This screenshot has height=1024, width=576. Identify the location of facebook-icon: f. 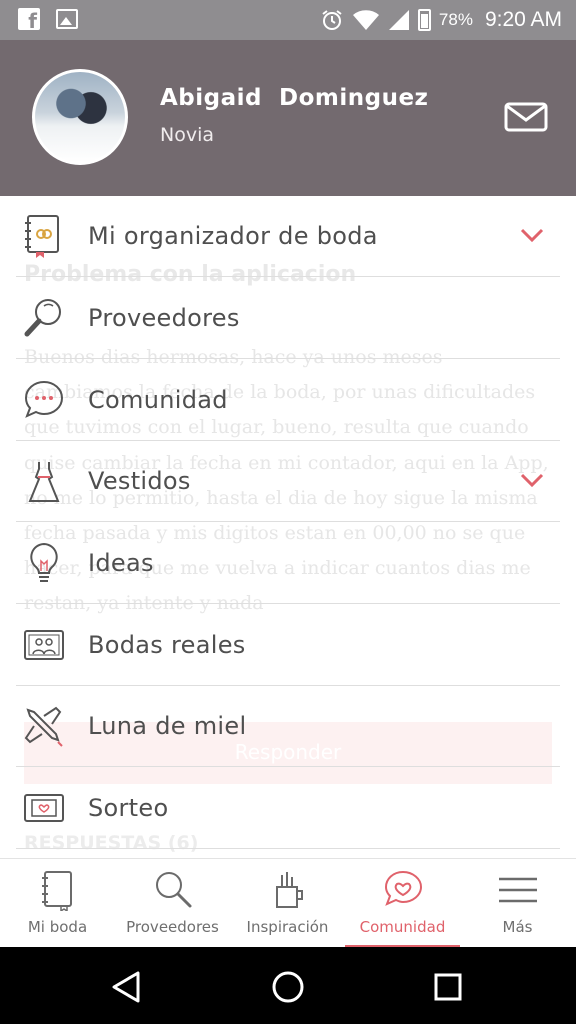
(29, 19).